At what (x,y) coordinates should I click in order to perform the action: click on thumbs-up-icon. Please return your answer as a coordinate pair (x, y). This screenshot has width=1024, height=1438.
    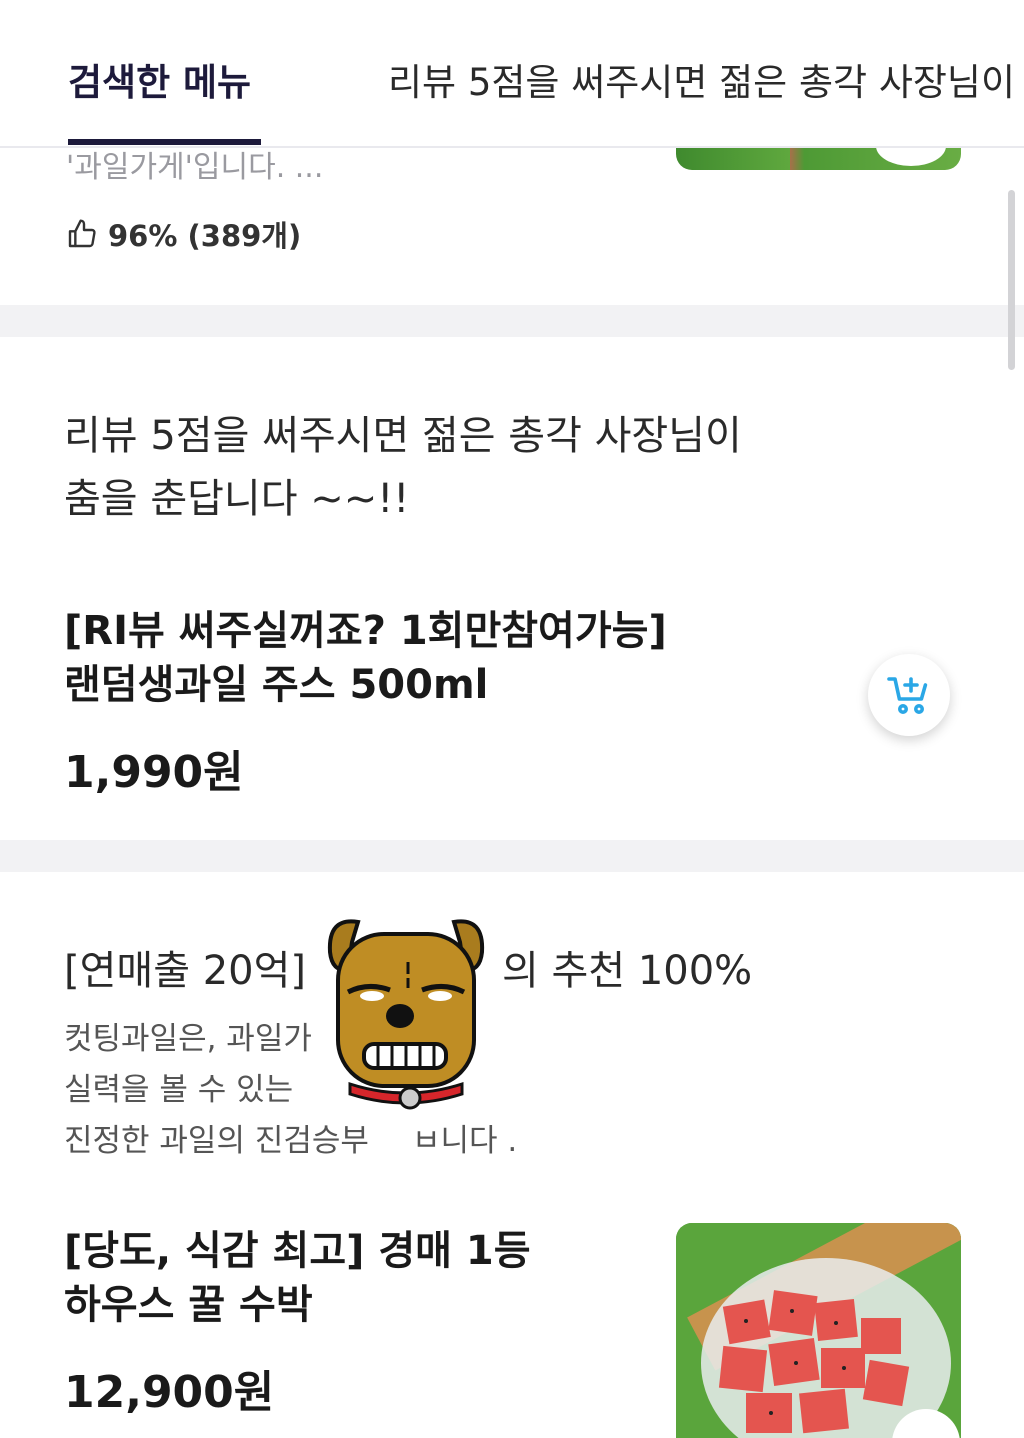
    Looking at the image, I should click on (82, 233).